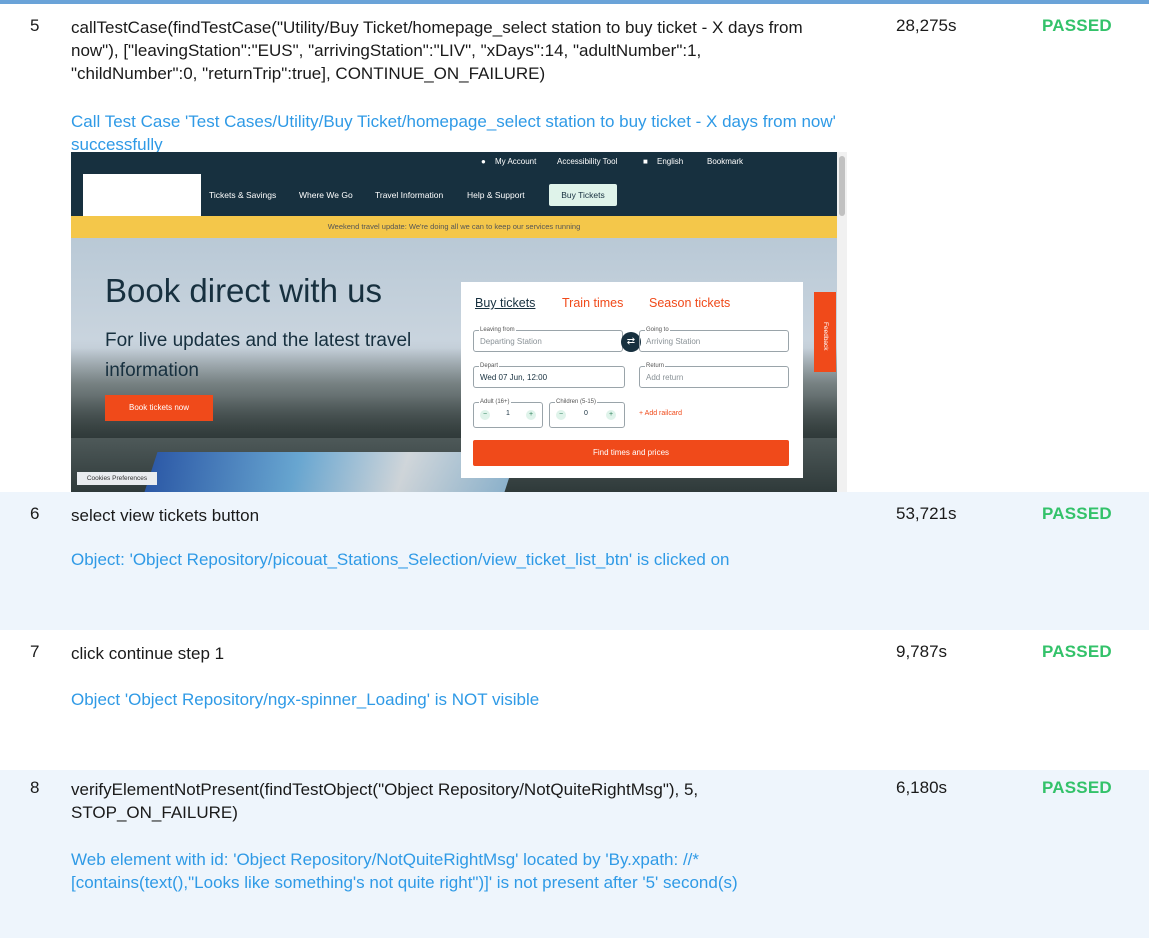 Image resolution: width=1149 pixels, height=938 pixels. Describe the element at coordinates (842, 322) in the screenshot. I see `screenshot-scrollbar` at that location.